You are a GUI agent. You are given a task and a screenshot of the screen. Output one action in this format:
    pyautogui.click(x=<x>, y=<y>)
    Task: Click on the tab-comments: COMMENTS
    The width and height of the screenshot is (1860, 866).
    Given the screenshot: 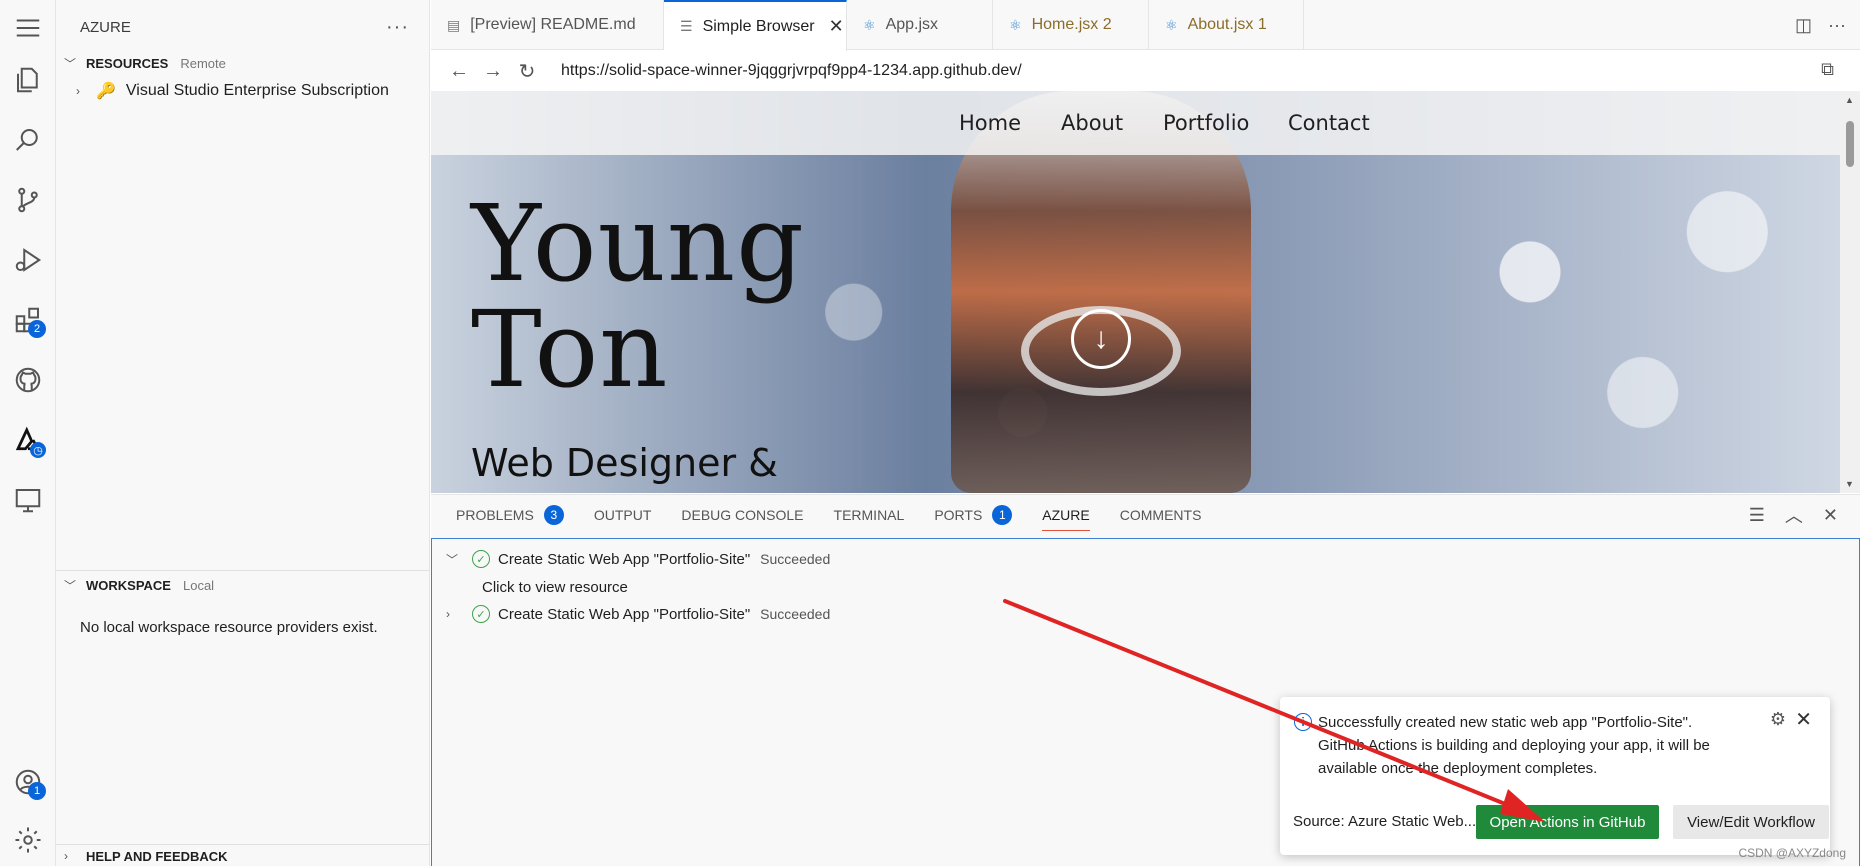 What is the action you would take?
    pyautogui.click(x=1161, y=515)
    